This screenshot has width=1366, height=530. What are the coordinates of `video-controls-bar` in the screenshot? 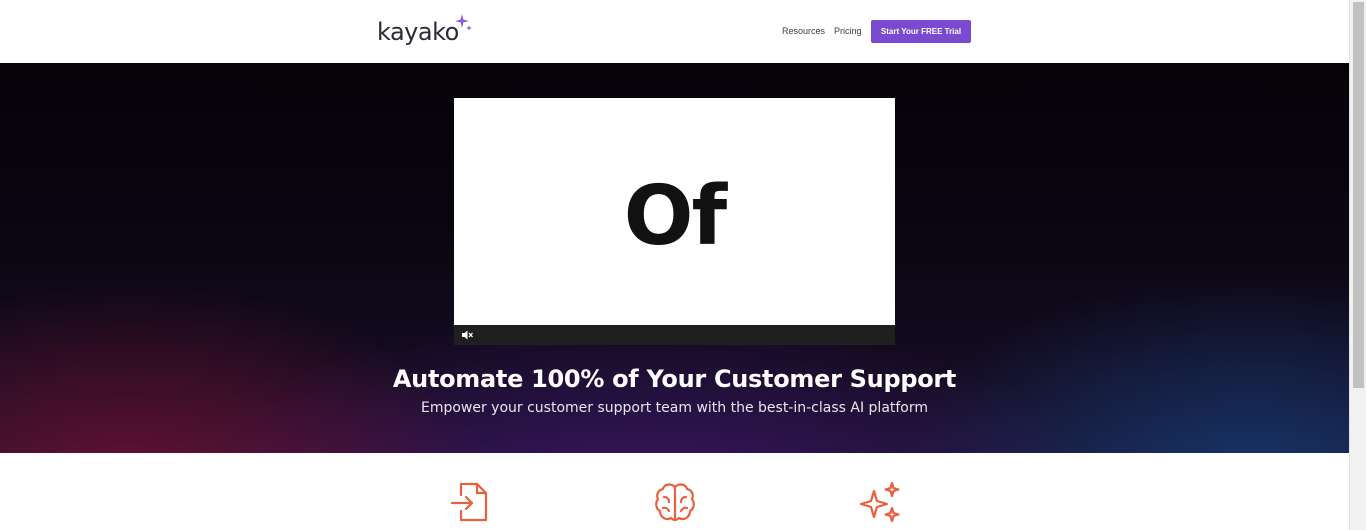 It's located at (674, 335).